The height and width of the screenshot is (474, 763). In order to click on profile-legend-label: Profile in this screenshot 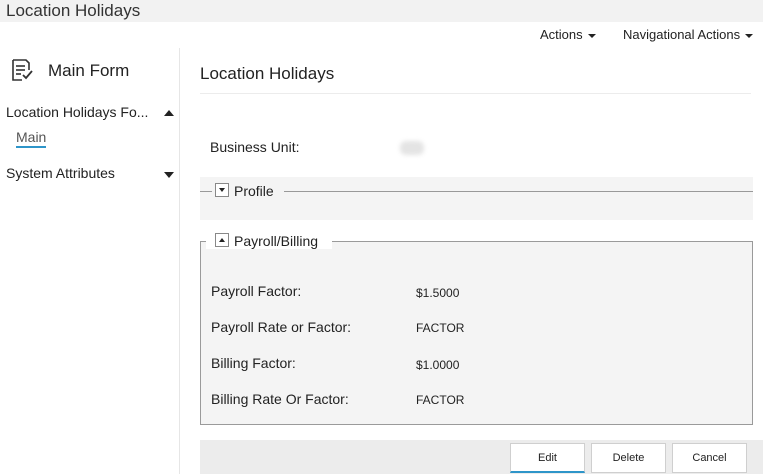, I will do `click(254, 191)`.